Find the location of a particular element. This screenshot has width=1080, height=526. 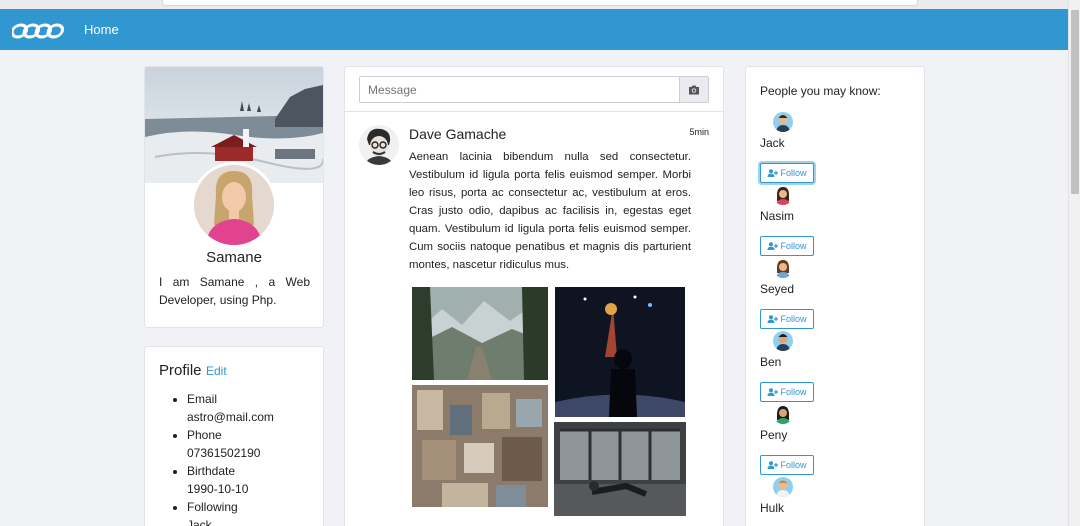

info-value: astro@mail.com is located at coordinates (230, 417).